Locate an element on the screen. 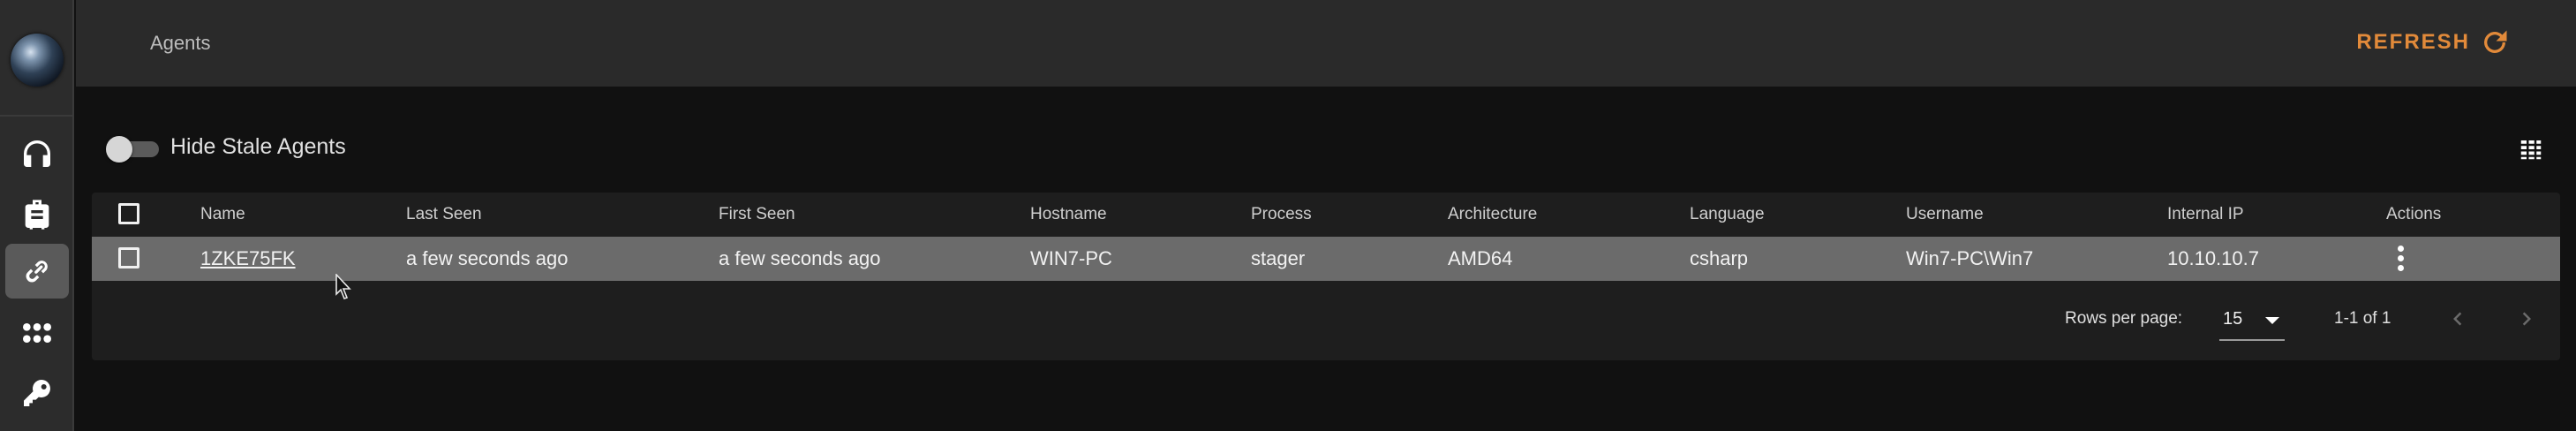 Image resolution: width=2576 pixels, height=431 pixels. column-header-name: Name is located at coordinates (223, 215).